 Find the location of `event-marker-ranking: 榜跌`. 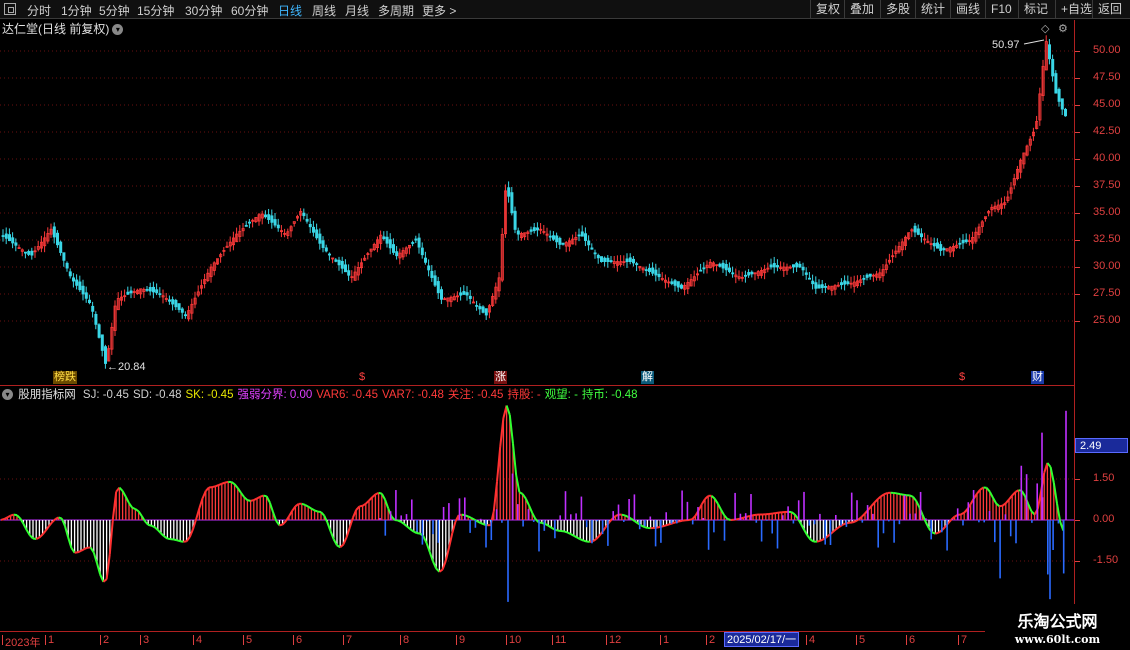

event-marker-ranking: 榜跌 is located at coordinates (65, 377).